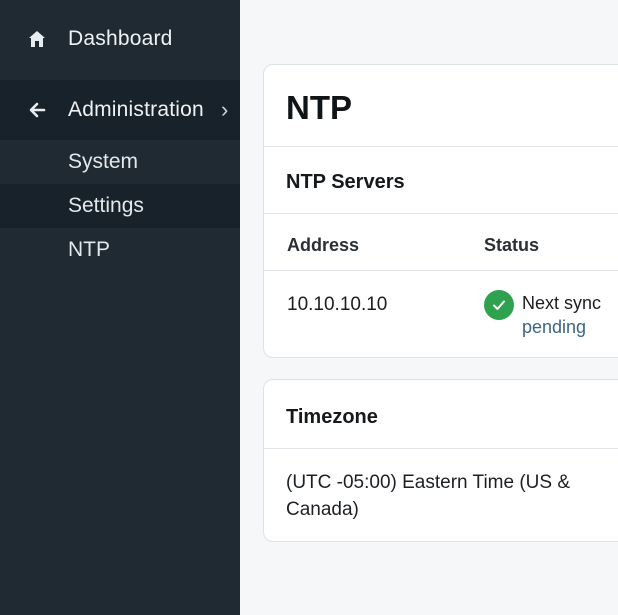  Describe the element at coordinates (332, 417) in the screenshot. I see `timezone-heading: Timezone` at that location.